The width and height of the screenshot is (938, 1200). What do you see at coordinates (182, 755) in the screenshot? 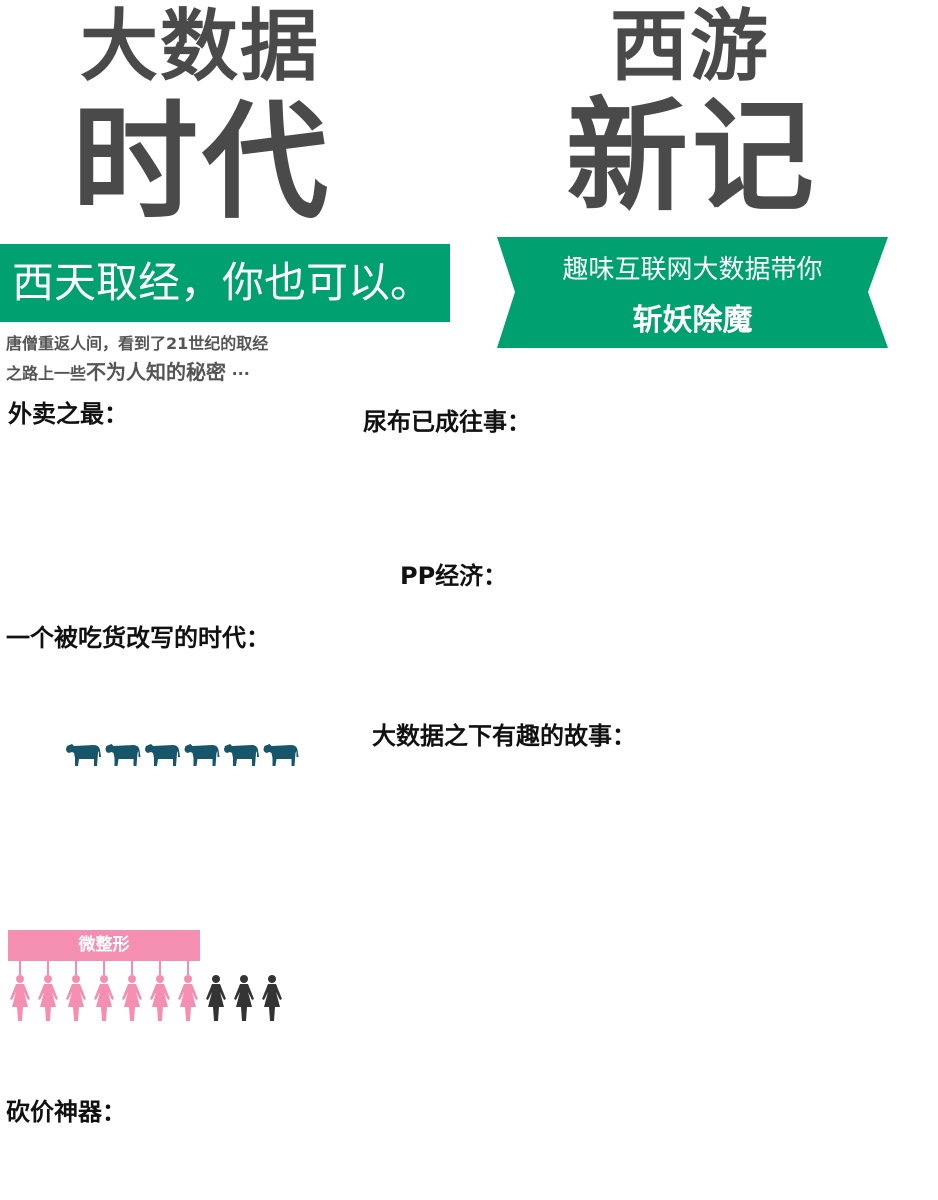
I see `cow-pictogram-row` at bounding box center [182, 755].